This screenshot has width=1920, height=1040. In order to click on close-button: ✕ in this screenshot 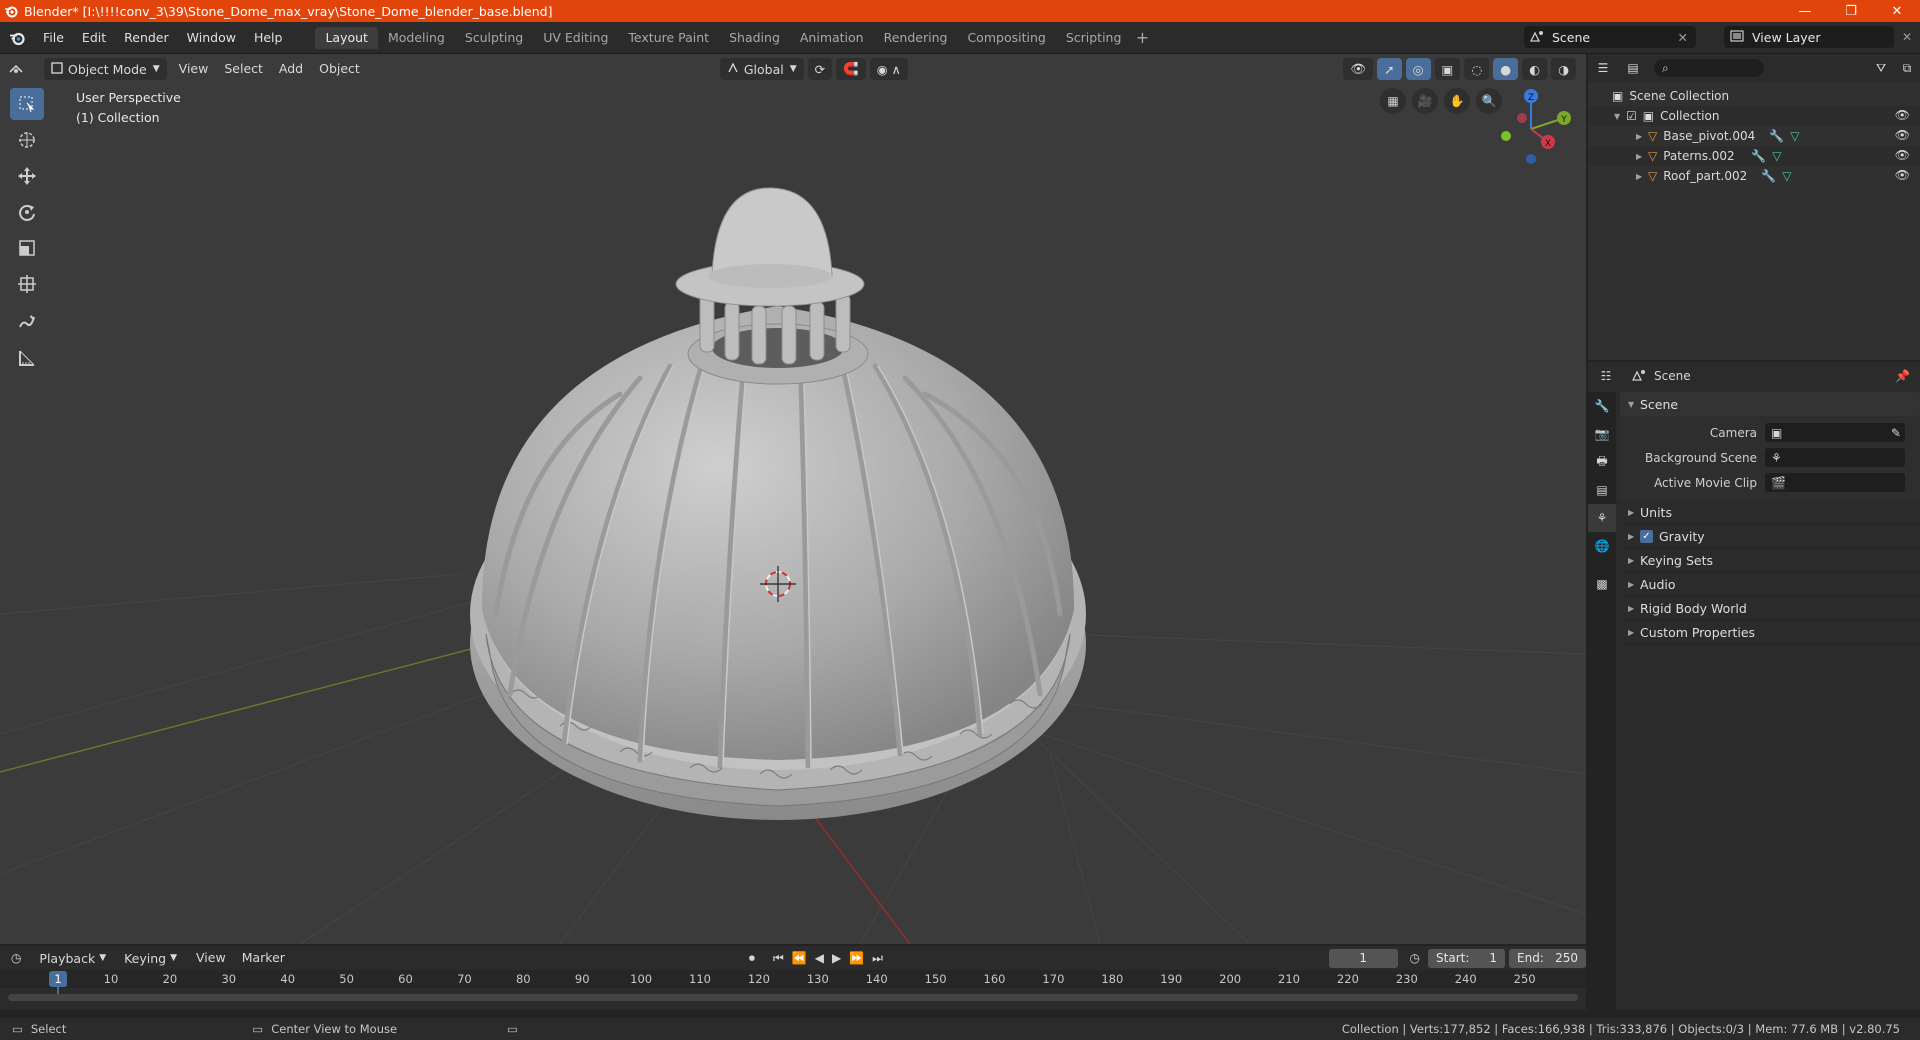, I will do `click(1897, 11)`.